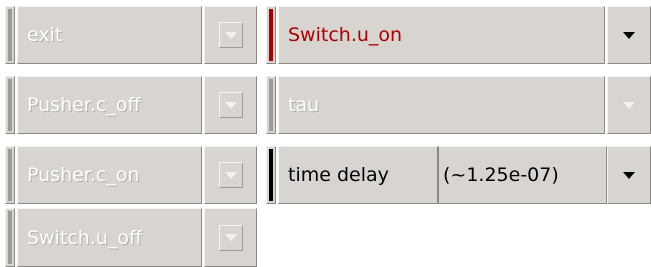 The width and height of the screenshot is (651, 267). Describe the element at coordinates (109, 237) in the screenshot. I see `selector-label: Switch.u_off` at that location.